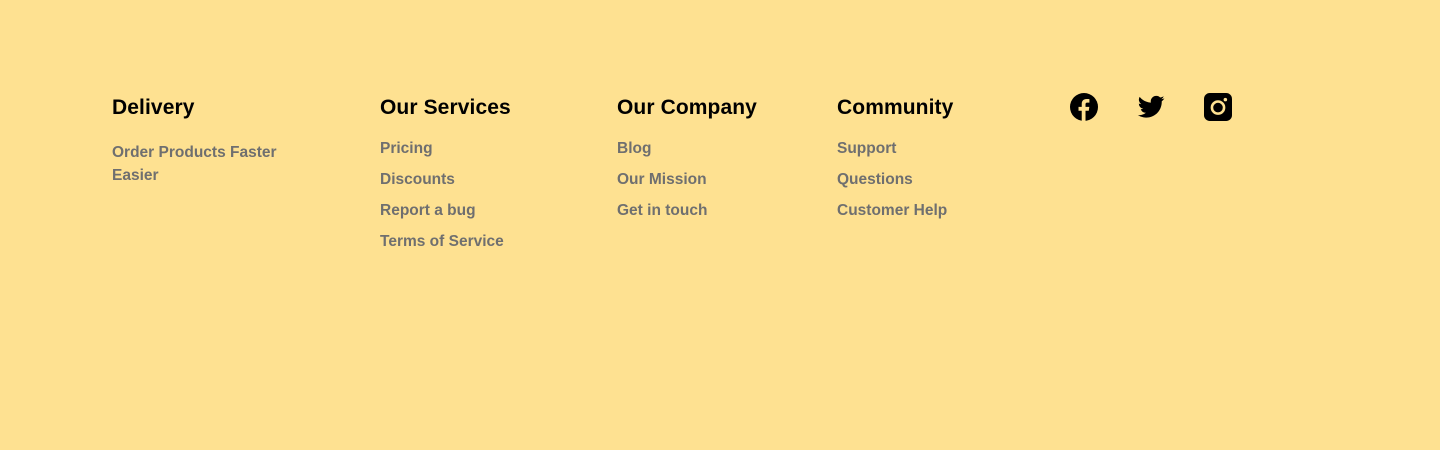 The height and width of the screenshot is (450, 1440). Describe the element at coordinates (1151, 107) in the screenshot. I see `twitter-icon` at that location.